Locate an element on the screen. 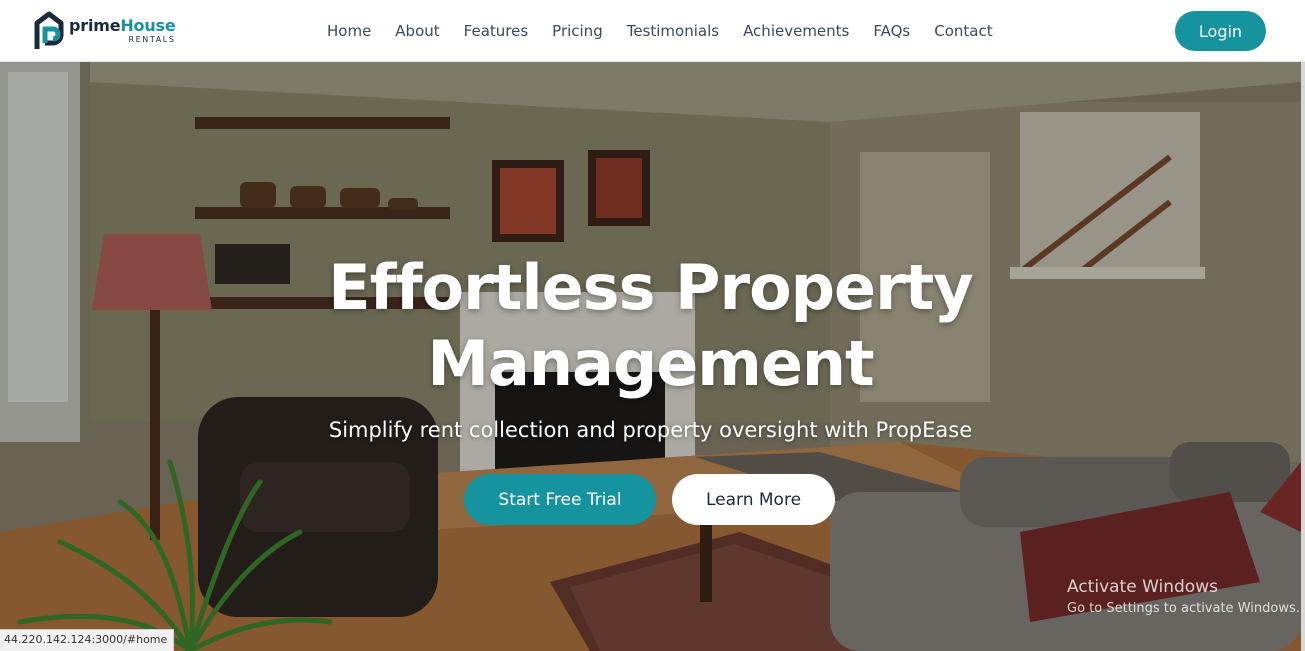  brand-logo: primeHouse RENTALS is located at coordinates (104, 31).